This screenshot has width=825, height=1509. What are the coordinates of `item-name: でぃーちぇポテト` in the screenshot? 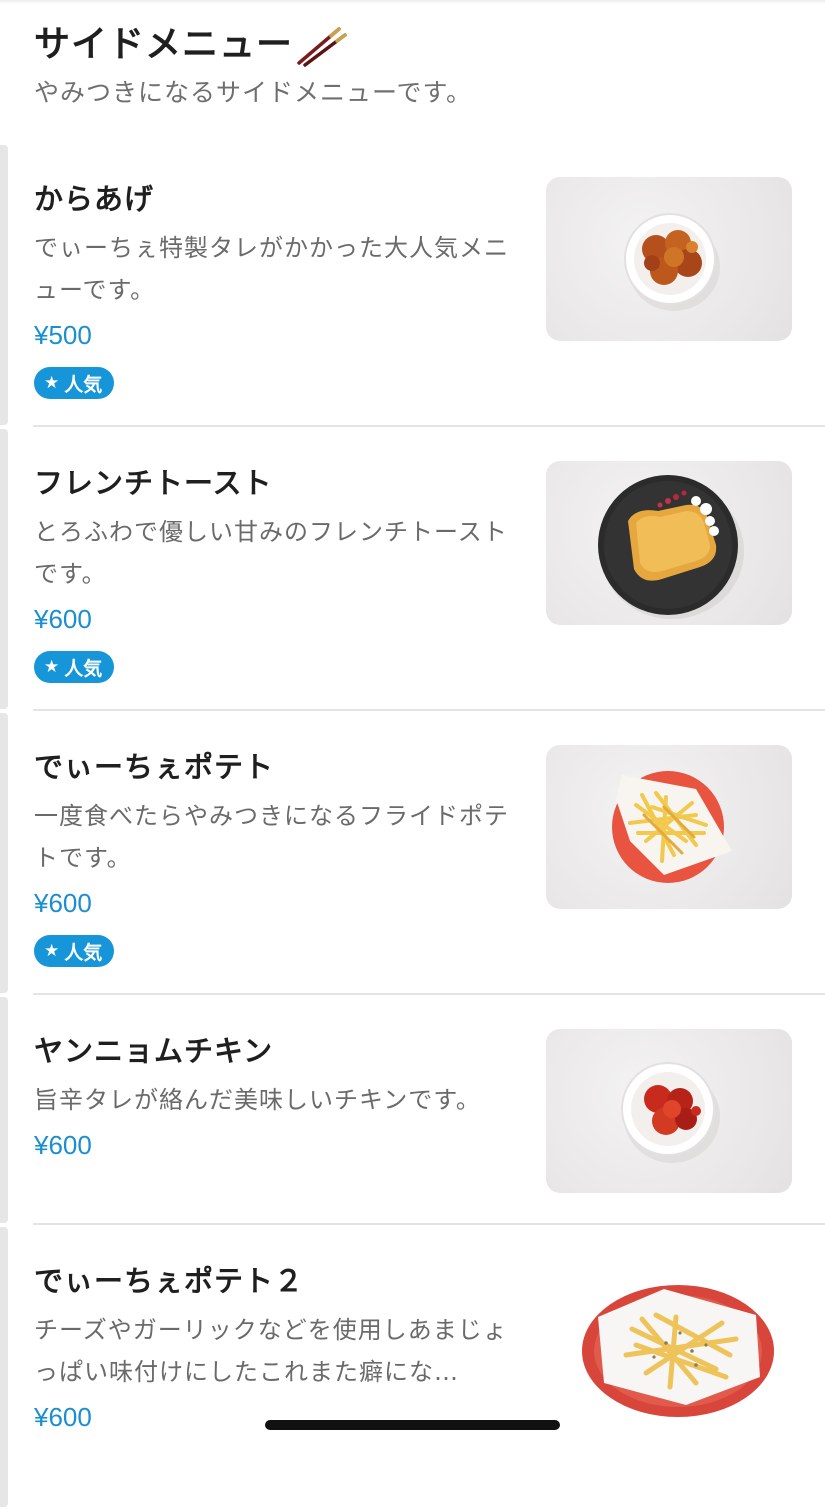 It's located at (154, 767).